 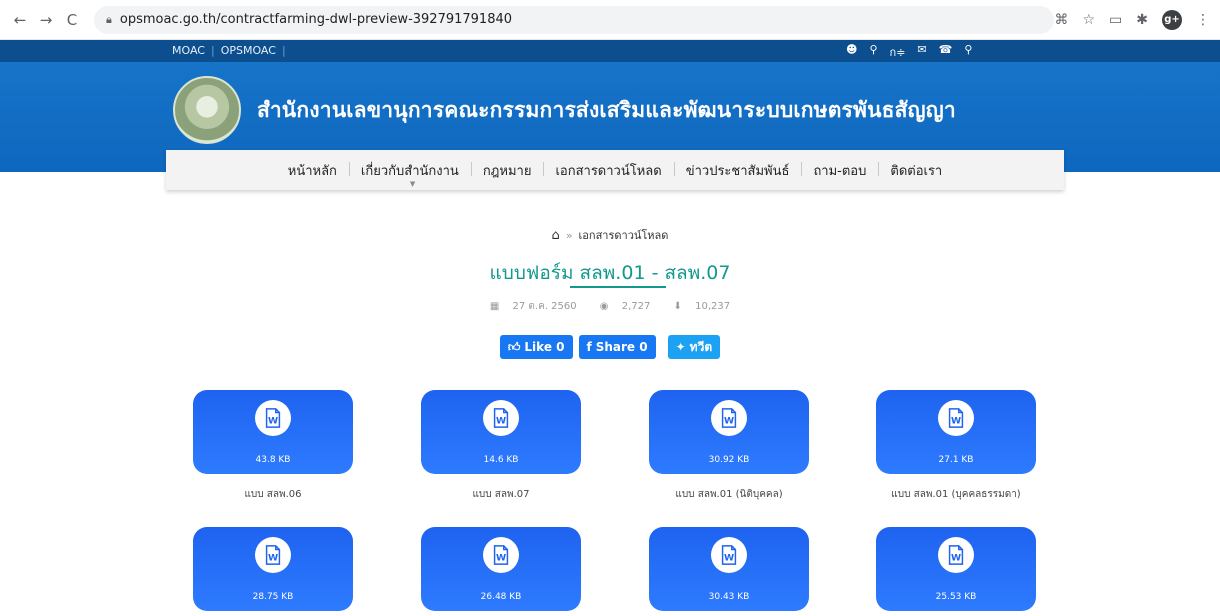 What do you see at coordinates (916, 170) in the screenshot?
I see `nav-contact: ติดต่อเรา` at bounding box center [916, 170].